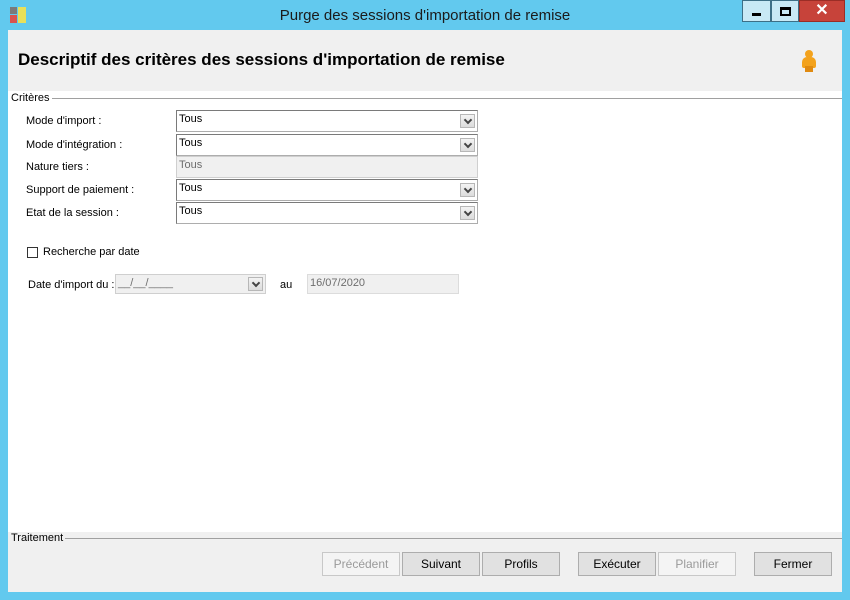  What do you see at coordinates (38, 538) in the screenshot?
I see `traitement-group-label: Traitement` at bounding box center [38, 538].